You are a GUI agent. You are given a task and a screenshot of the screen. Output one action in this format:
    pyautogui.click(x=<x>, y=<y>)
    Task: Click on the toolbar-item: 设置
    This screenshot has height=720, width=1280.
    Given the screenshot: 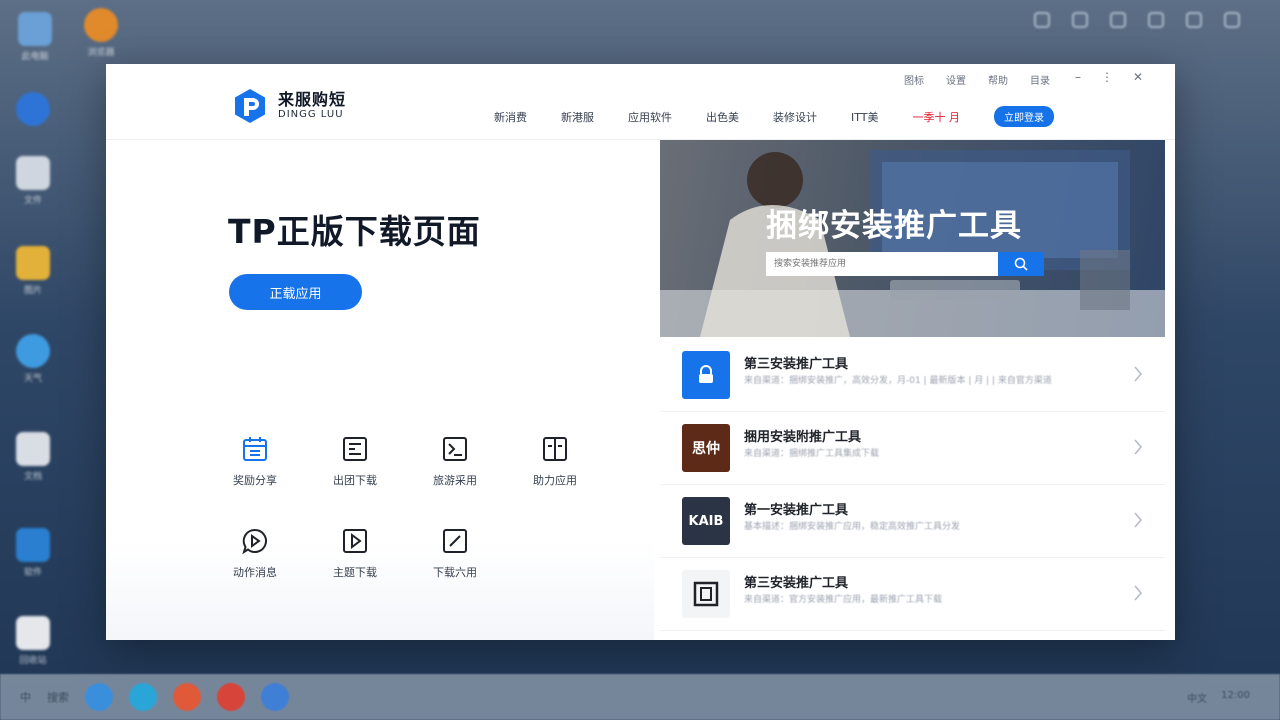 What is the action you would take?
    pyautogui.click(x=956, y=79)
    